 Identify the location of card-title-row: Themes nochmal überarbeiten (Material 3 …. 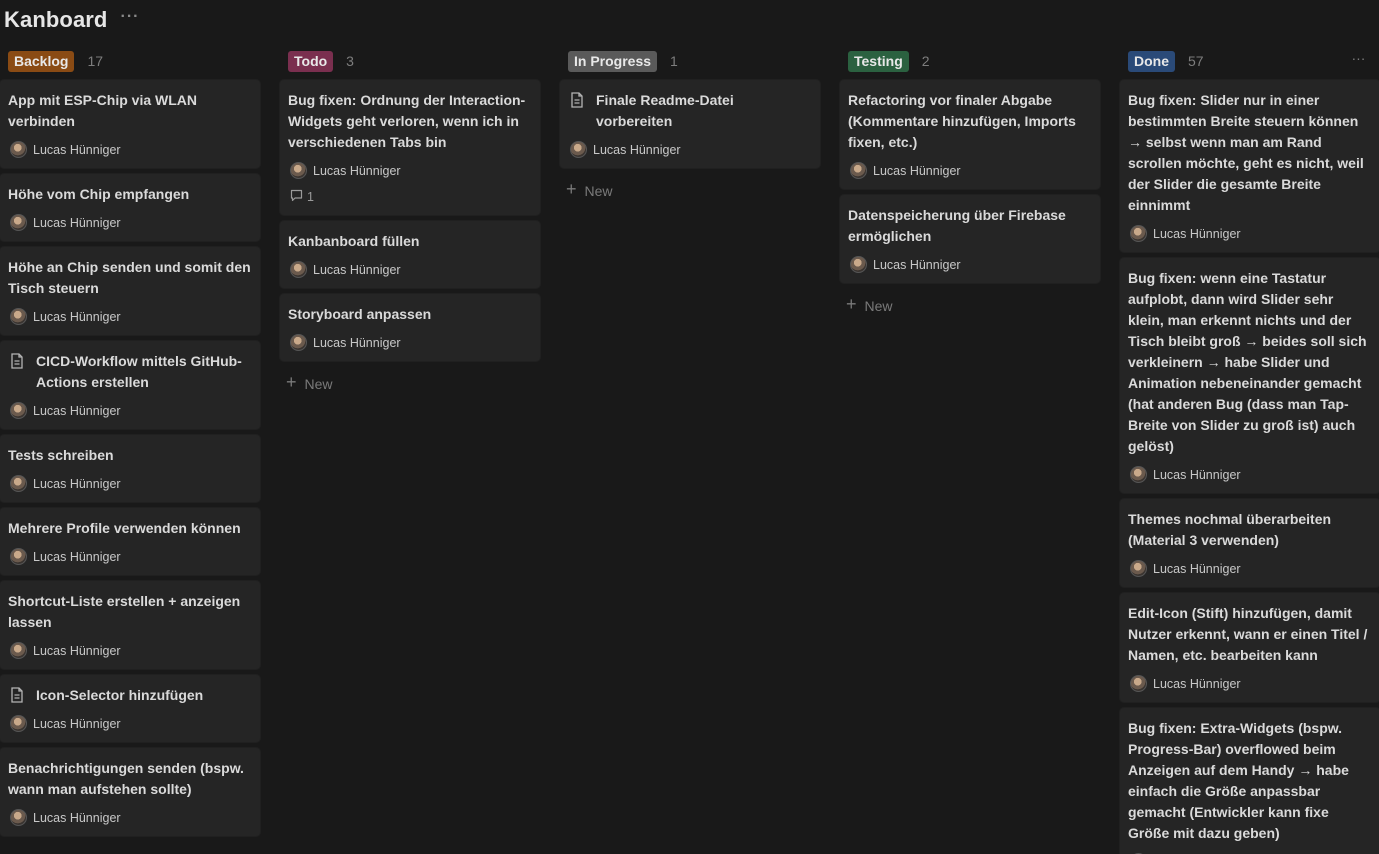
(1250, 530).